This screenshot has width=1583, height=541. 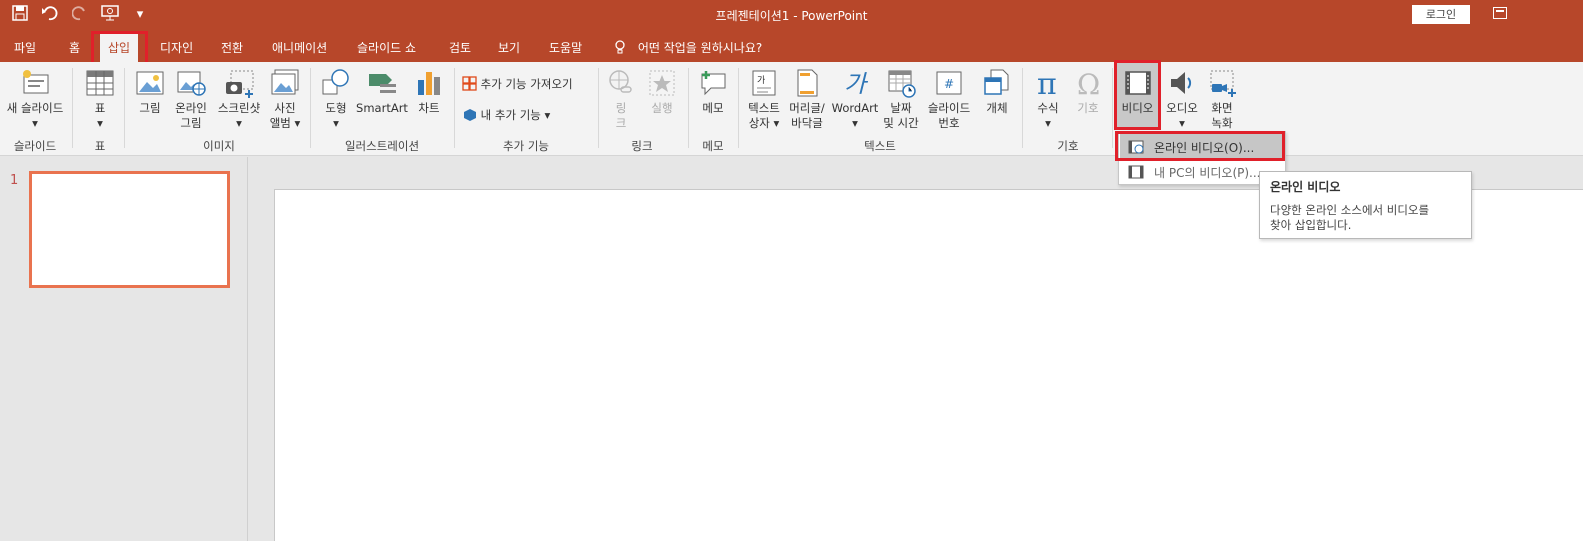 What do you see at coordinates (621, 123) in the screenshot?
I see `link-label-2: 크` at bounding box center [621, 123].